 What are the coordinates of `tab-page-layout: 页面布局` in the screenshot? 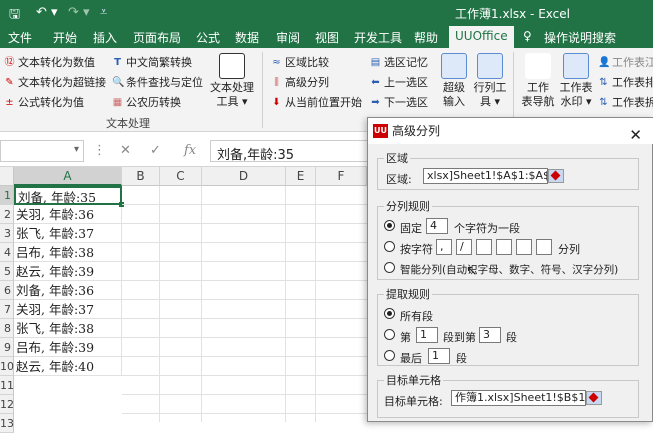 It's located at (157, 37).